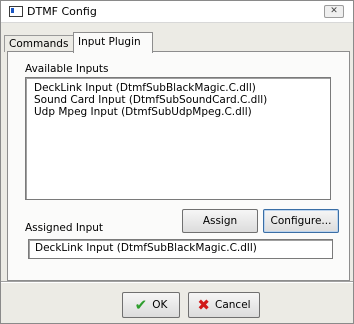 The height and width of the screenshot is (324, 354). I want to click on cancel-button: ✖ Cancel, so click(224, 305).